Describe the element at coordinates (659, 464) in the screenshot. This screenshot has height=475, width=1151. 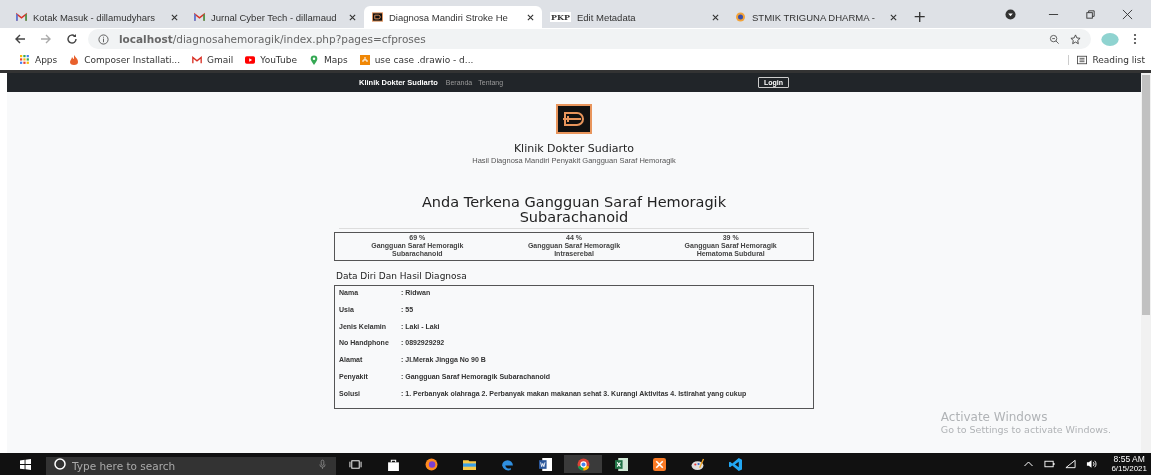
I see `cross-icon` at that location.